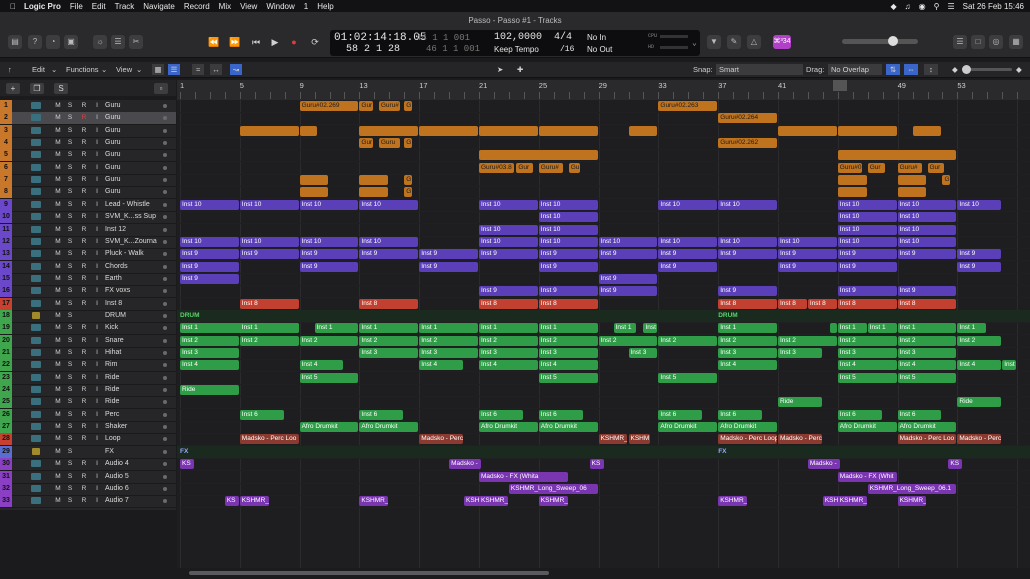  I want to click on flex-icon: ≈, so click(198, 69).